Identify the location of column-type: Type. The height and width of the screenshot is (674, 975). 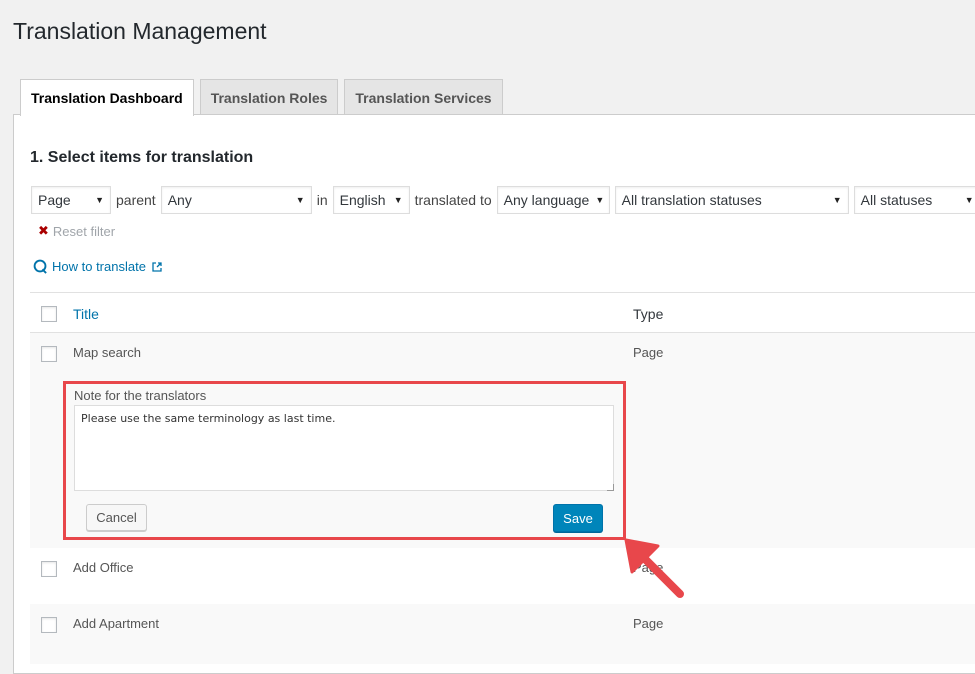
(648, 314).